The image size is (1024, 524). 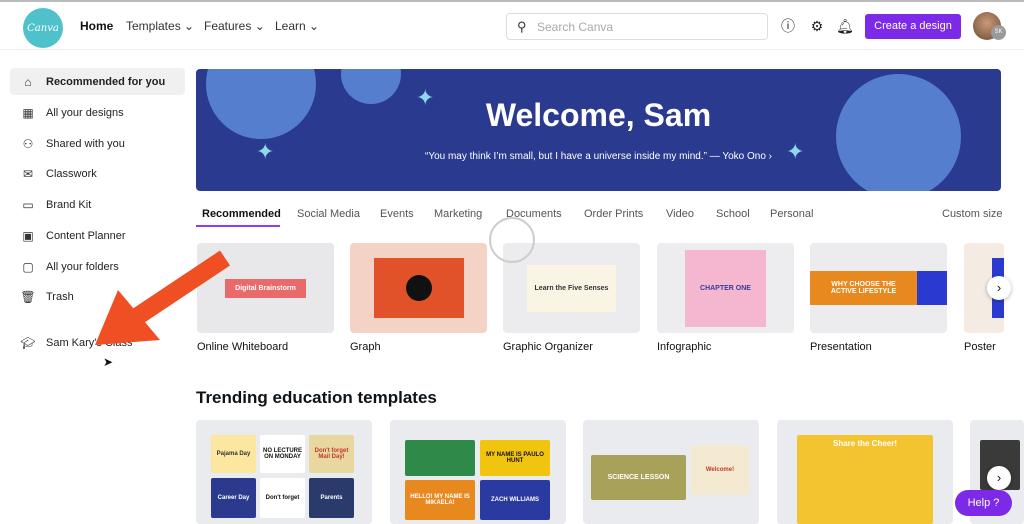 What do you see at coordinates (97, 296) in the screenshot?
I see `sidebar-item-trash: 🗑︎ Trash` at bounding box center [97, 296].